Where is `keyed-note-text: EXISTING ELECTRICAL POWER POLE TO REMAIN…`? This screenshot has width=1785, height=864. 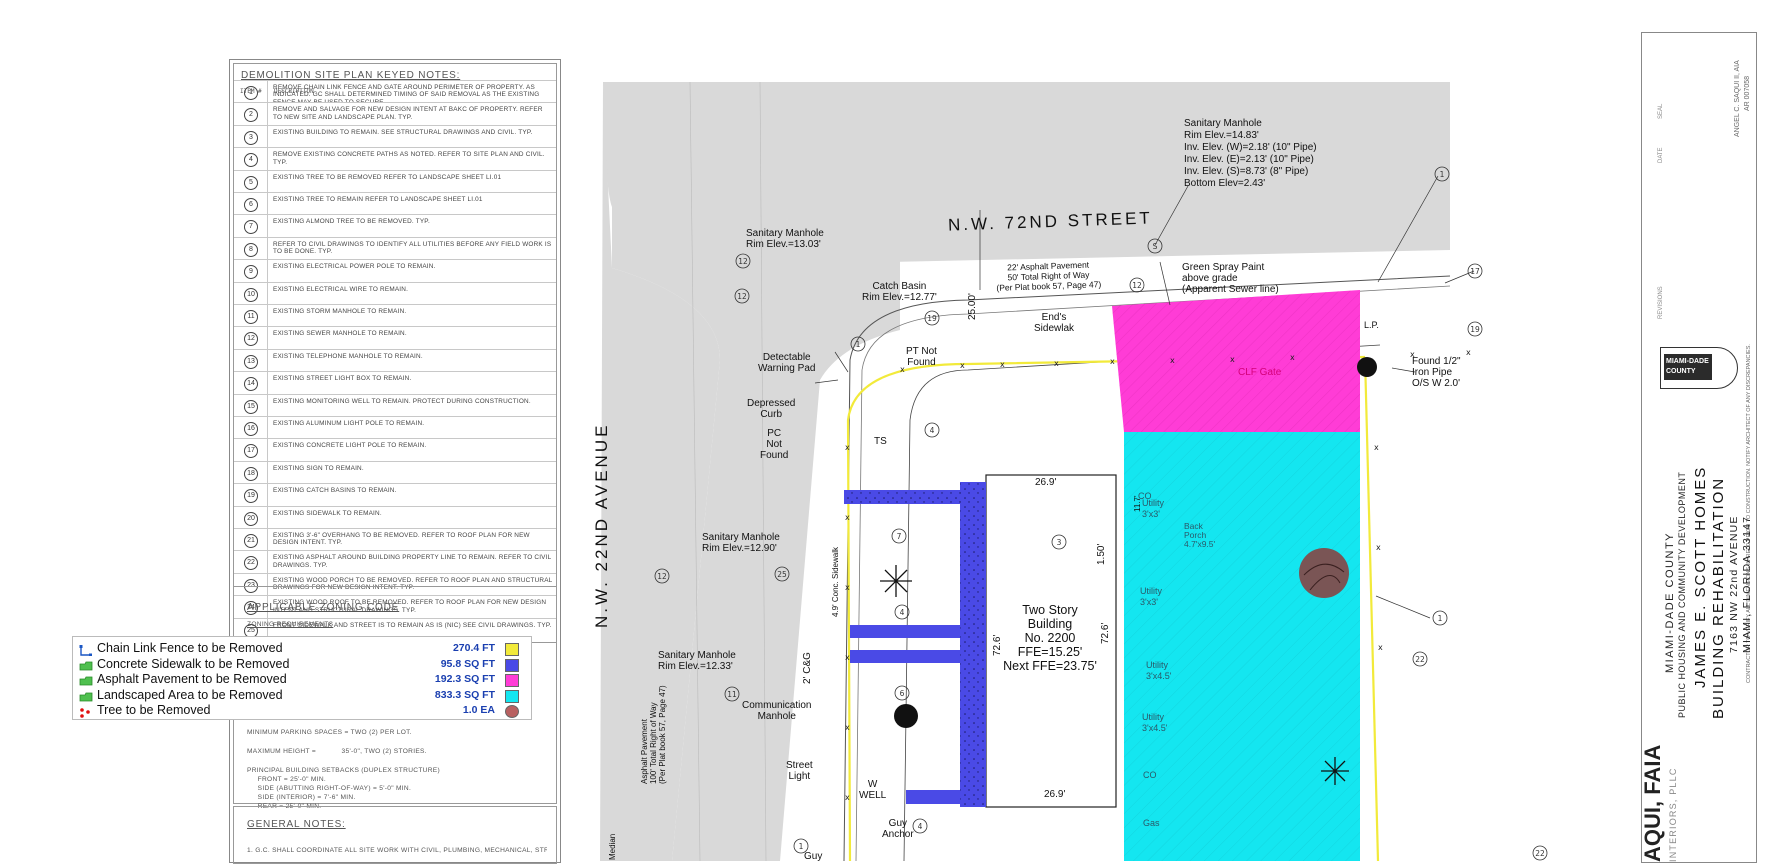
keyed-note-text: EXISTING ELECTRICAL POWER POLE TO REMAIN… is located at coordinates (354, 267).